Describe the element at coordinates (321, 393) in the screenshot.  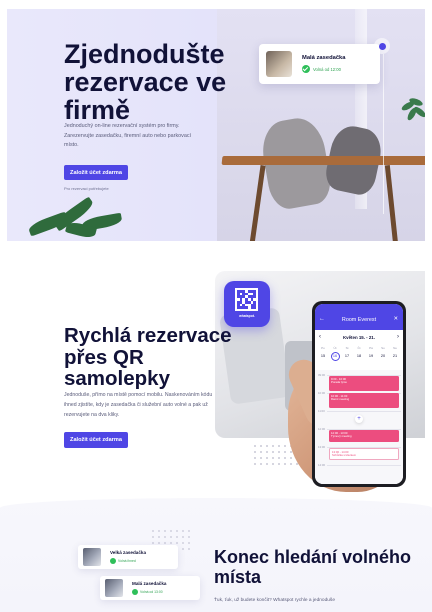
I see `hour-label: 10:00` at that location.